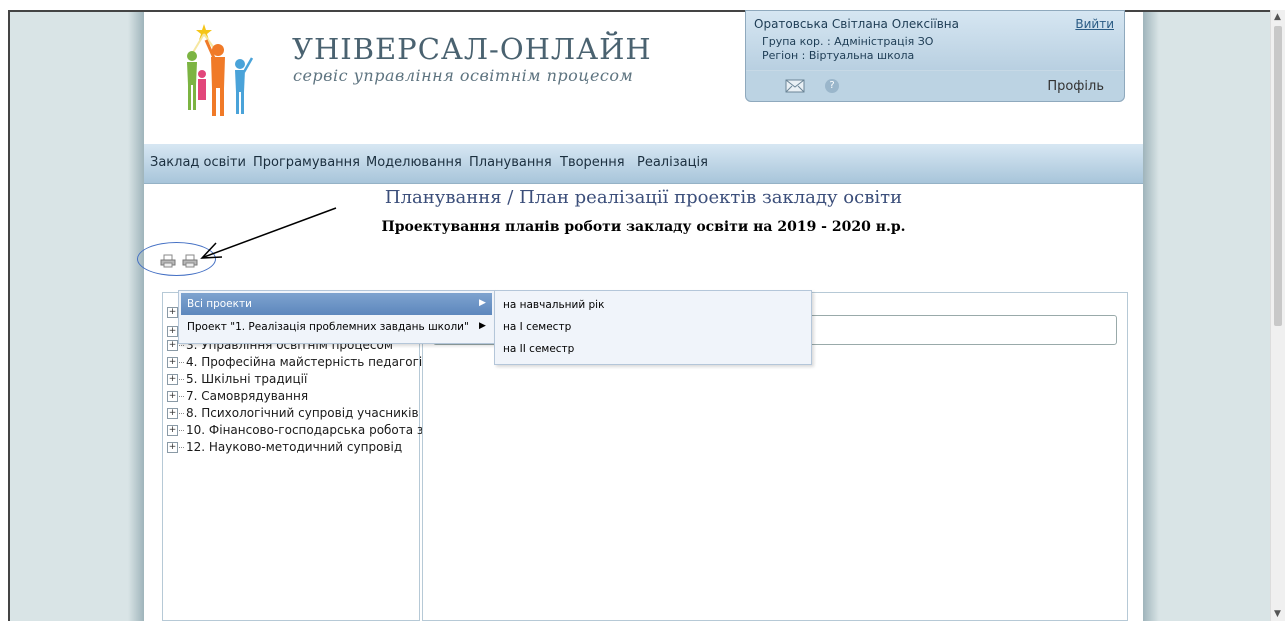 The height and width of the screenshot is (621, 1285). What do you see at coordinates (592, 162) in the screenshot?
I see `nav-item-creation: Творення` at bounding box center [592, 162].